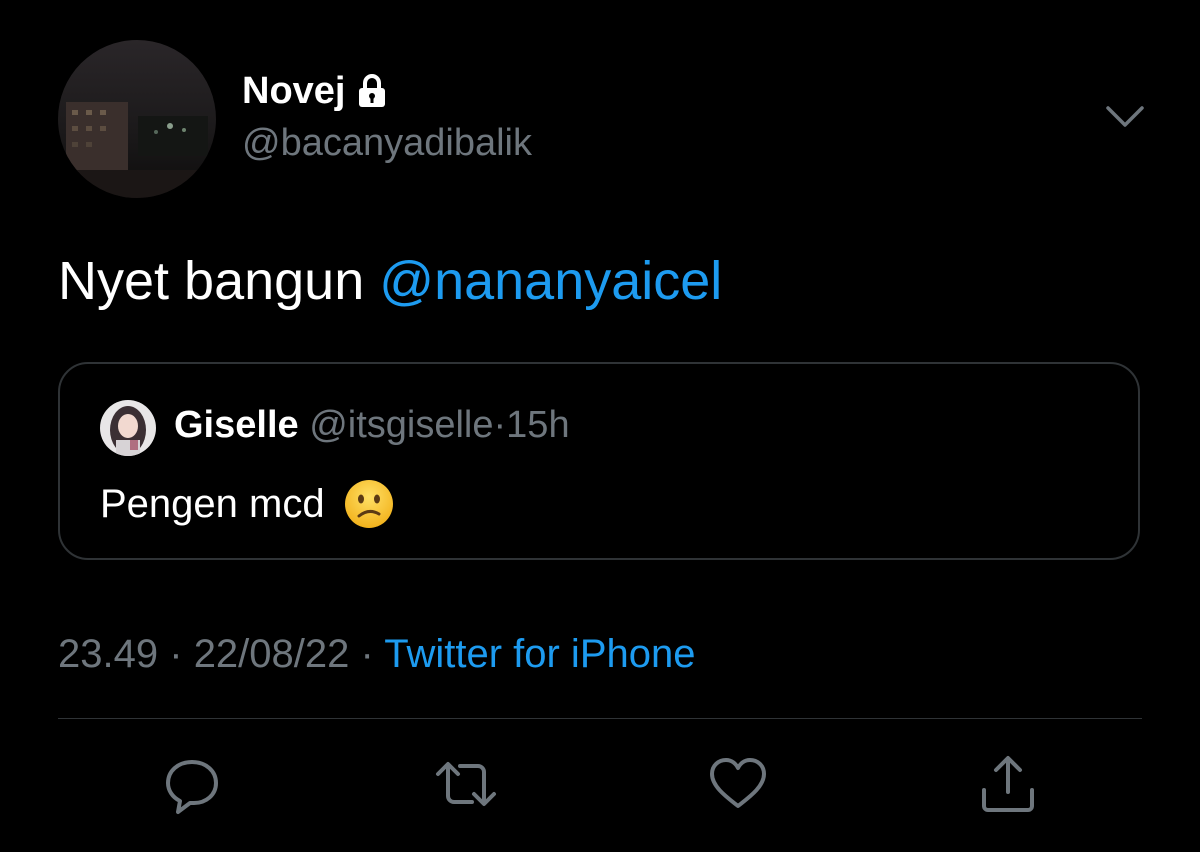 This screenshot has height=852, width=1200. What do you see at coordinates (137, 119) in the screenshot?
I see `author-avatar` at bounding box center [137, 119].